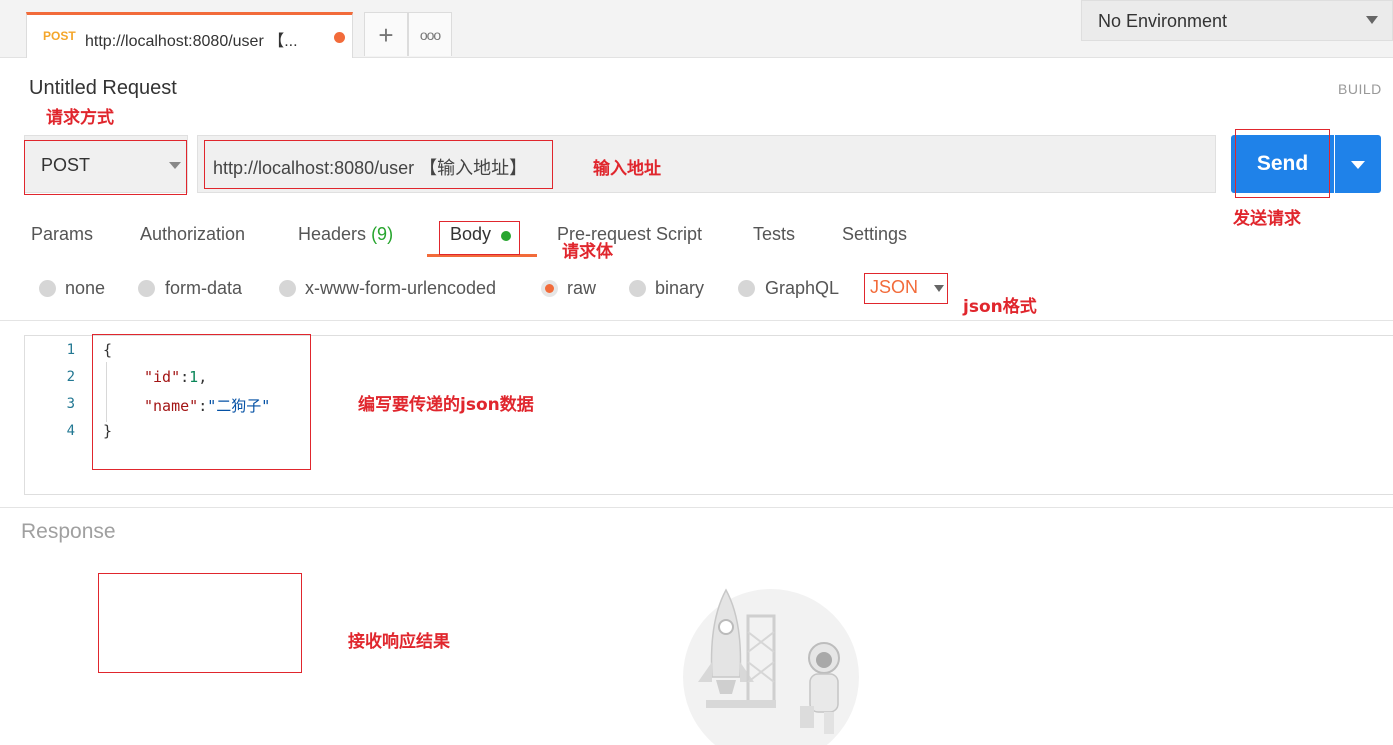  I want to click on line-number: 1, so click(70, 350).